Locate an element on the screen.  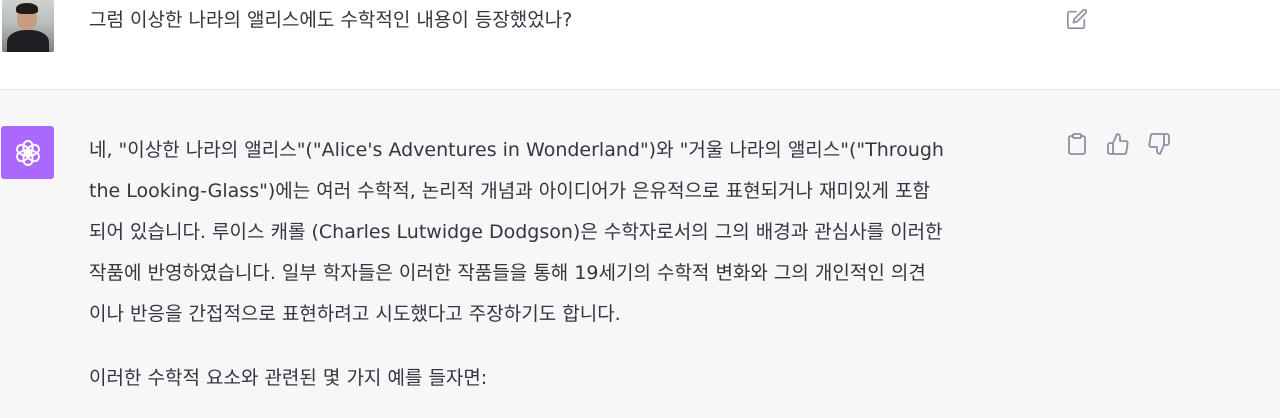
answer-line: 이나 반응을 간접적으로 표현하려고 시도했다고 주장하기도 합니다. is located at coordinates (355, 314).